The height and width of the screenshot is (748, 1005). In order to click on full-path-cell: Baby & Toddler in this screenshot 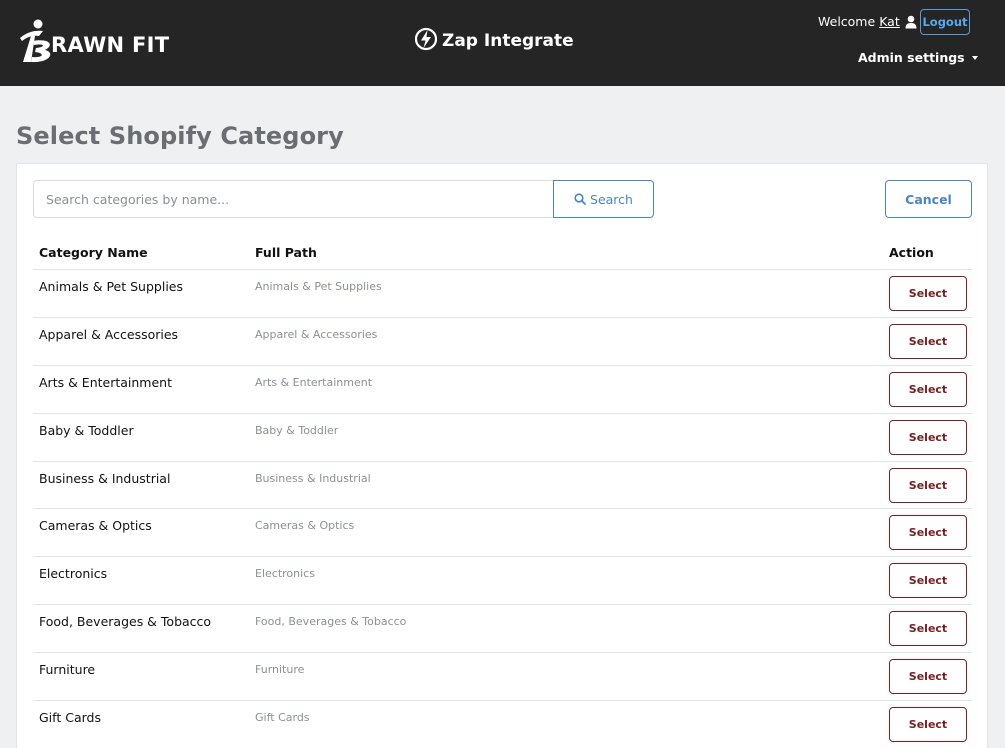, I will do `click(297, 430)`.